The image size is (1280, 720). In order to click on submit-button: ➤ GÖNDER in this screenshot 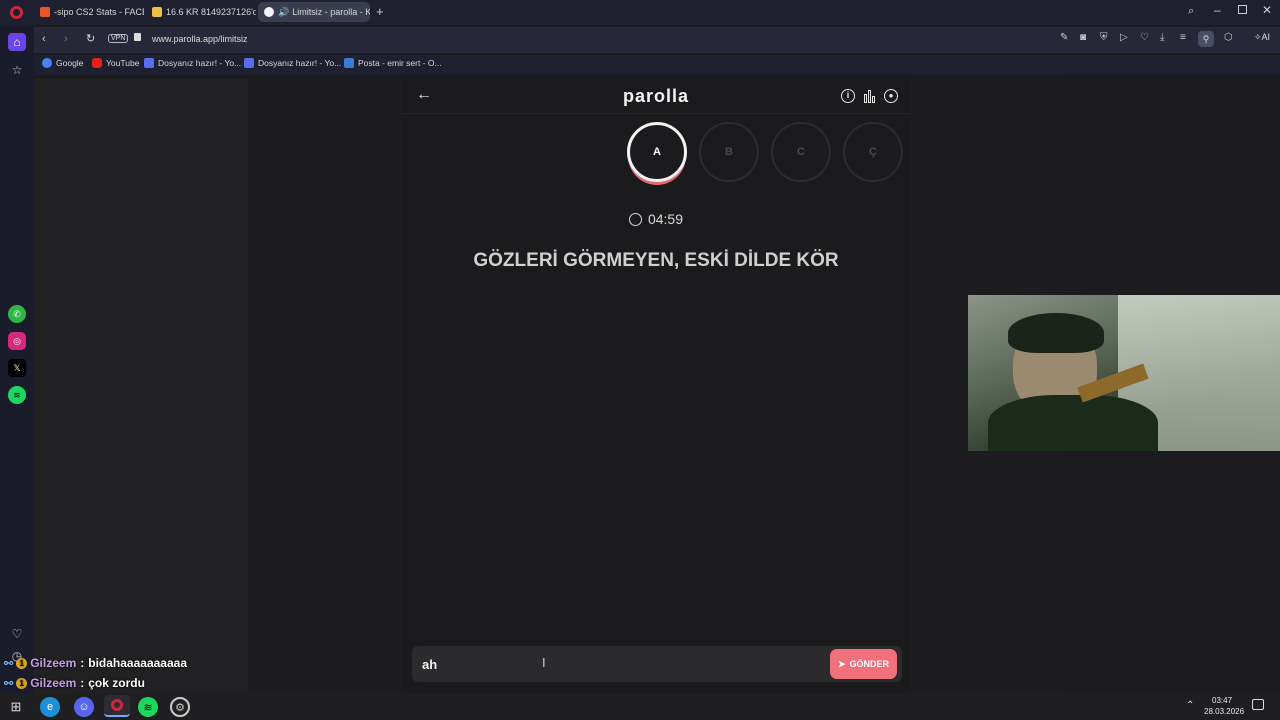, I will do `click(863, 664)`.